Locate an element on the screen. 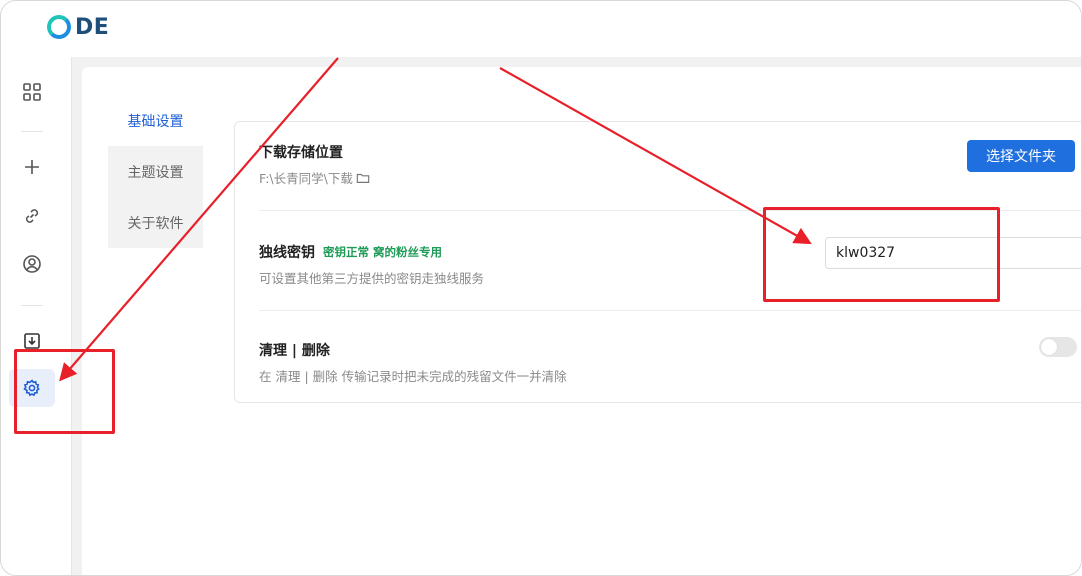  tab-theme-settings: 主题设置 is located at coordinates (155, 171).